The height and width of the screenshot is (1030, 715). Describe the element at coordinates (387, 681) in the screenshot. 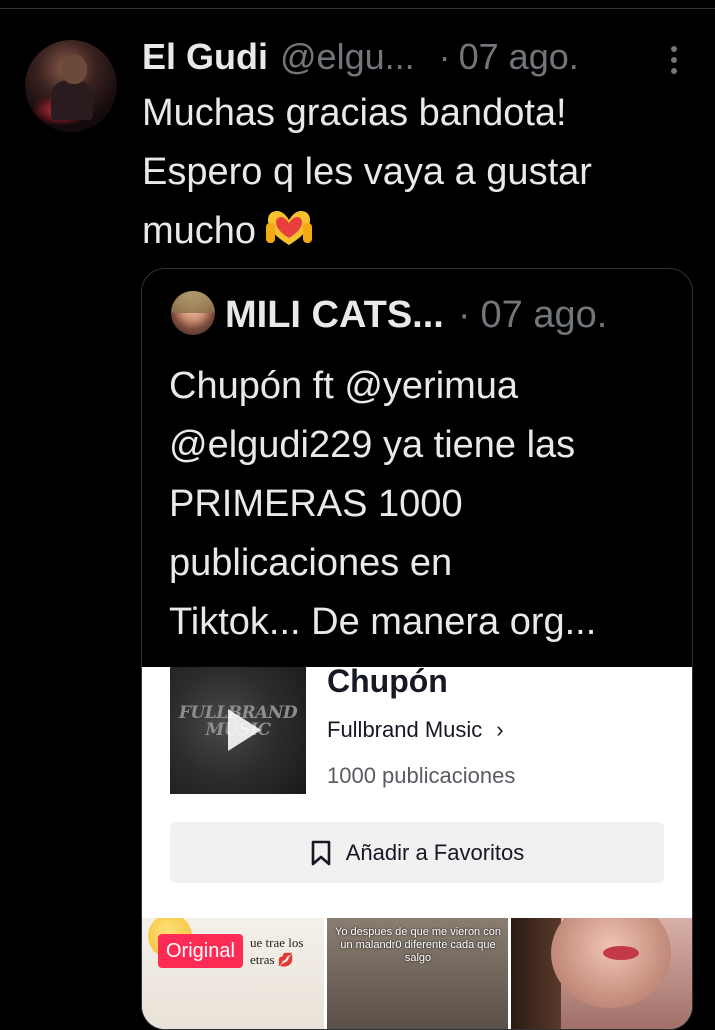

I see `song-title: Chupón` at that location.